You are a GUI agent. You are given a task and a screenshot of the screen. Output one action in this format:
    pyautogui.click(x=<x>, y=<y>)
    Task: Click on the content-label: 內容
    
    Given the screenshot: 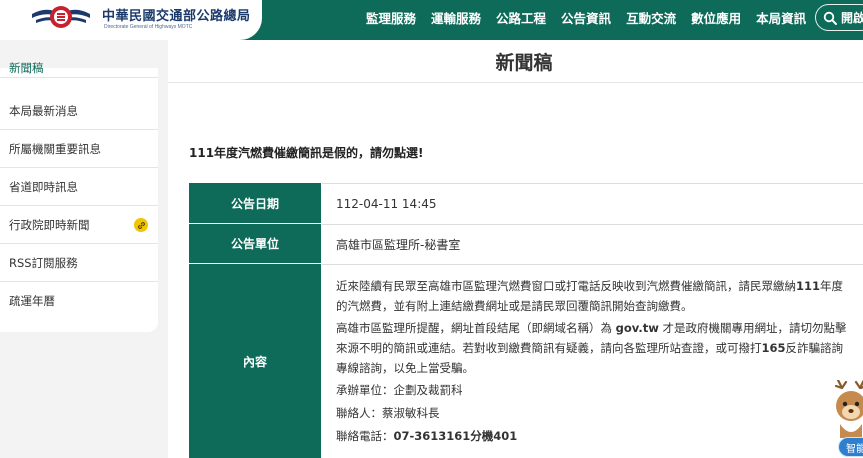 What is the action you would take?
    pyautogui.click(x=254, y=361)
    